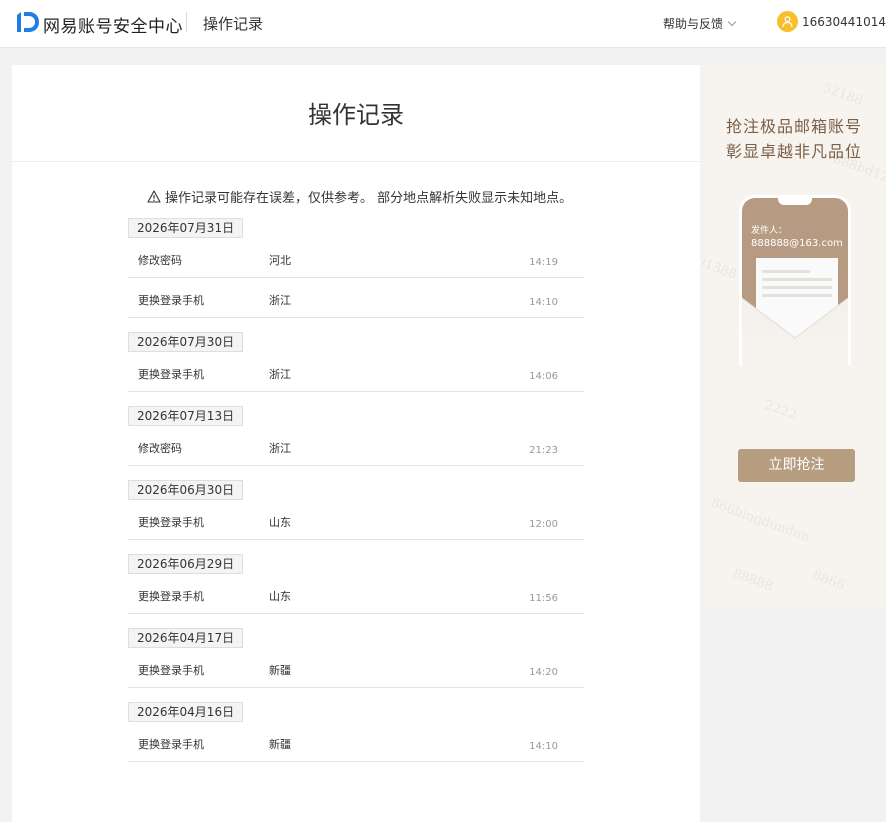 This screenshot has height=822, width=886. I want to click on record-time: 12:00, so click(543, 524).